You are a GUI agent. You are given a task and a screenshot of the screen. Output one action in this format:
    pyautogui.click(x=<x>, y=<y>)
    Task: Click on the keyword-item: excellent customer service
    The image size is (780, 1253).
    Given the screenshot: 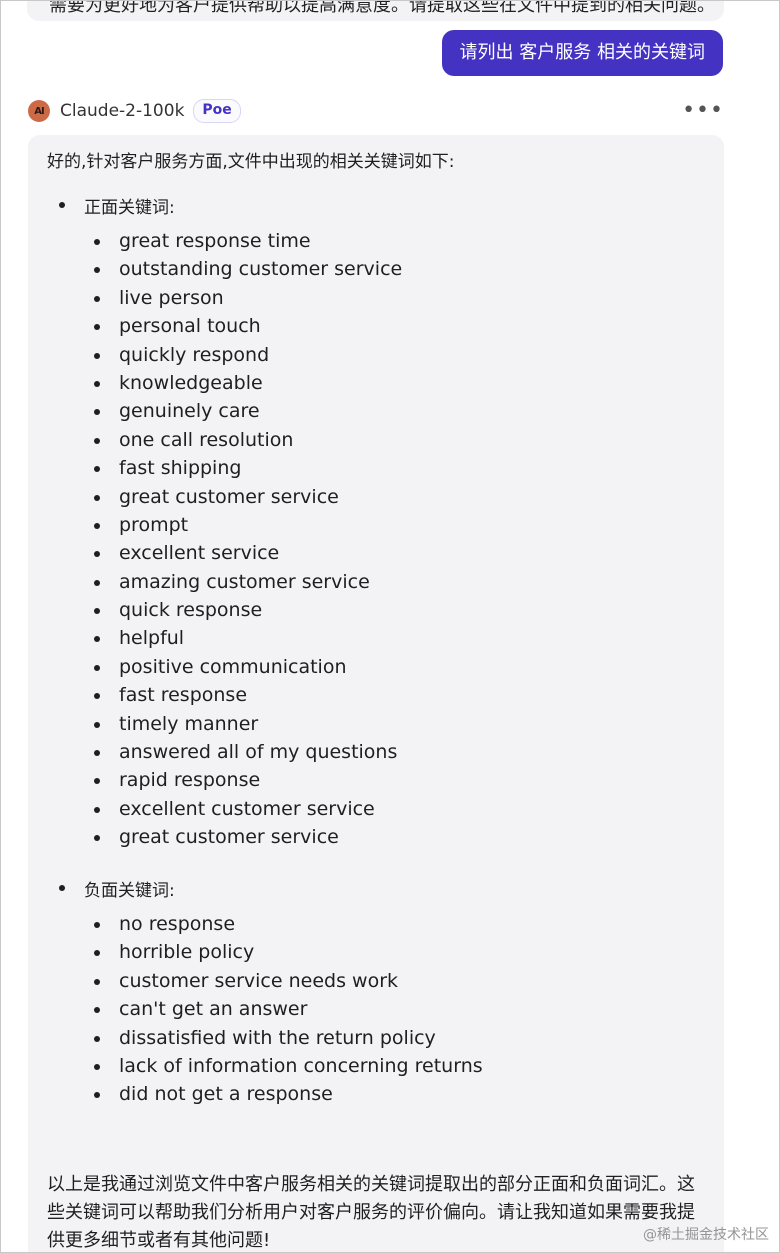 What is the action you would take?
    pyautogui.click(x=247, y=809)
    